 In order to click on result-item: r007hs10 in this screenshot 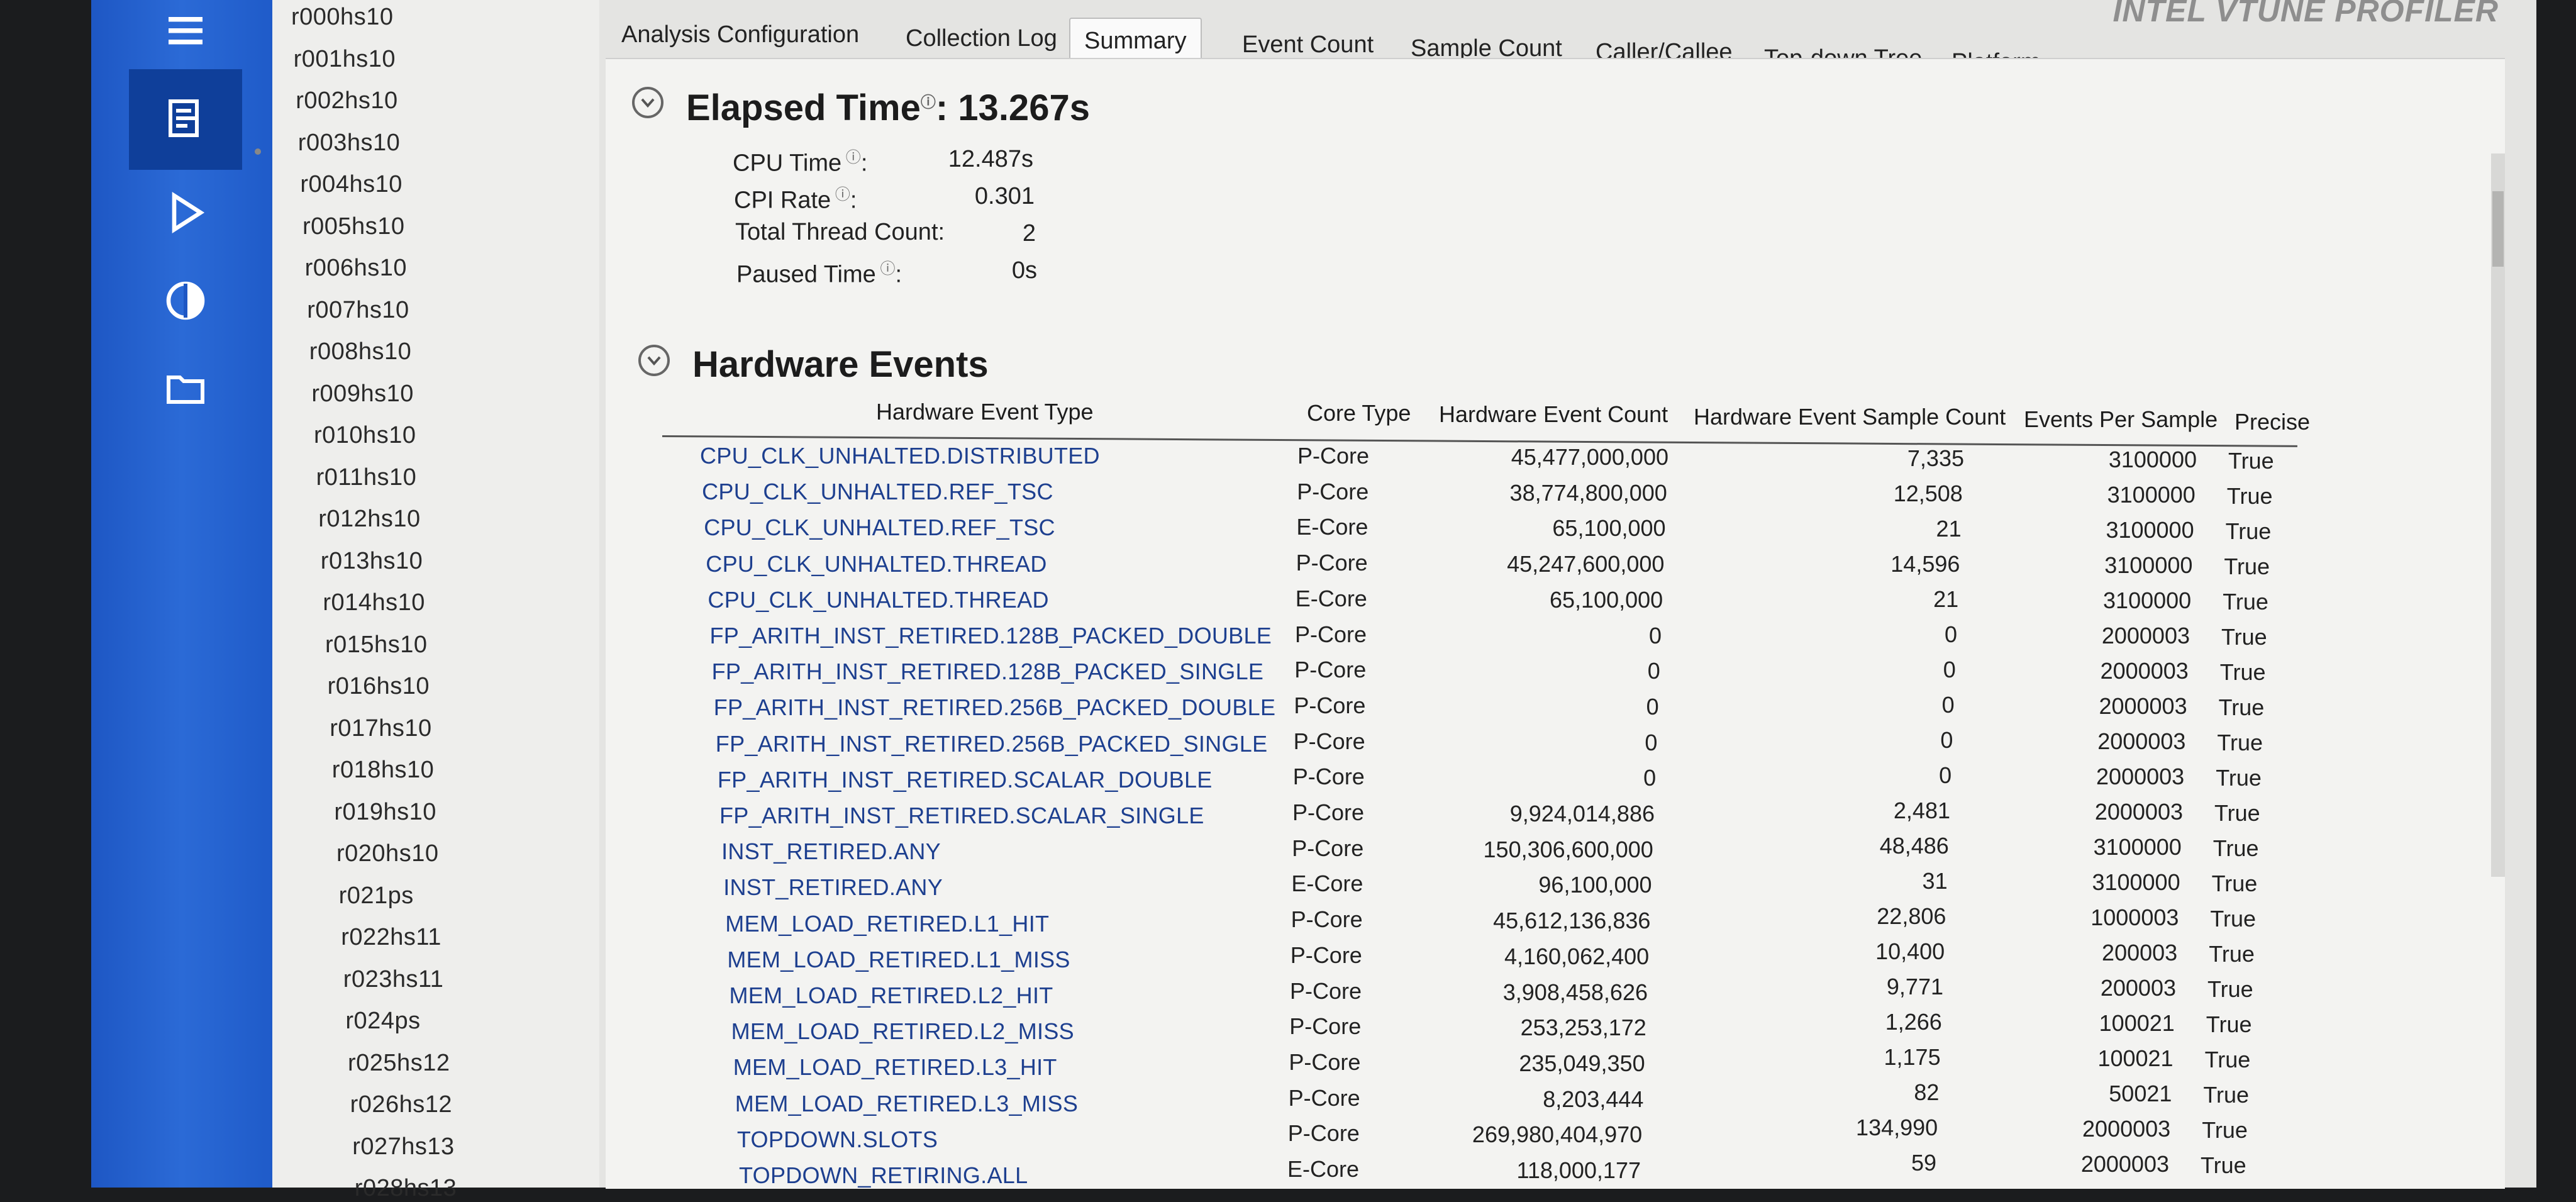, I will do `click(358, 310)`.